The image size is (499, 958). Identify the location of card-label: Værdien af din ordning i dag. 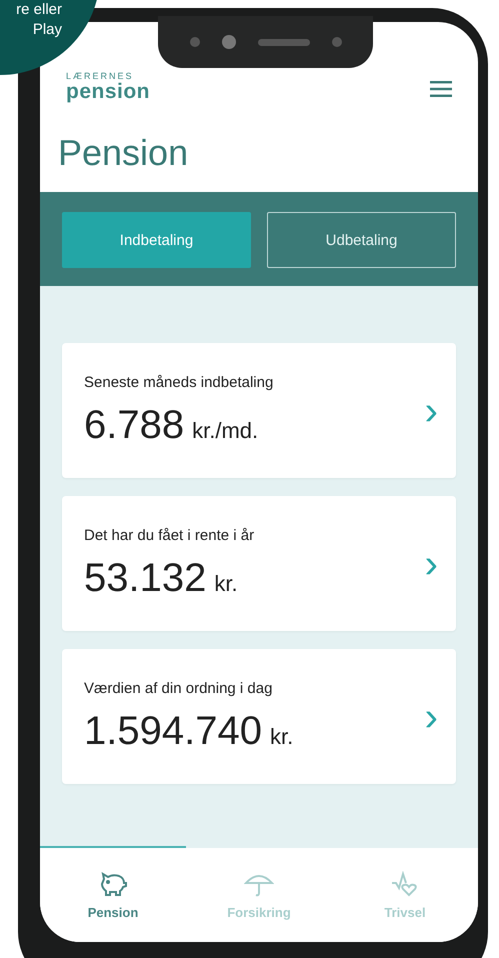
(179, 688).